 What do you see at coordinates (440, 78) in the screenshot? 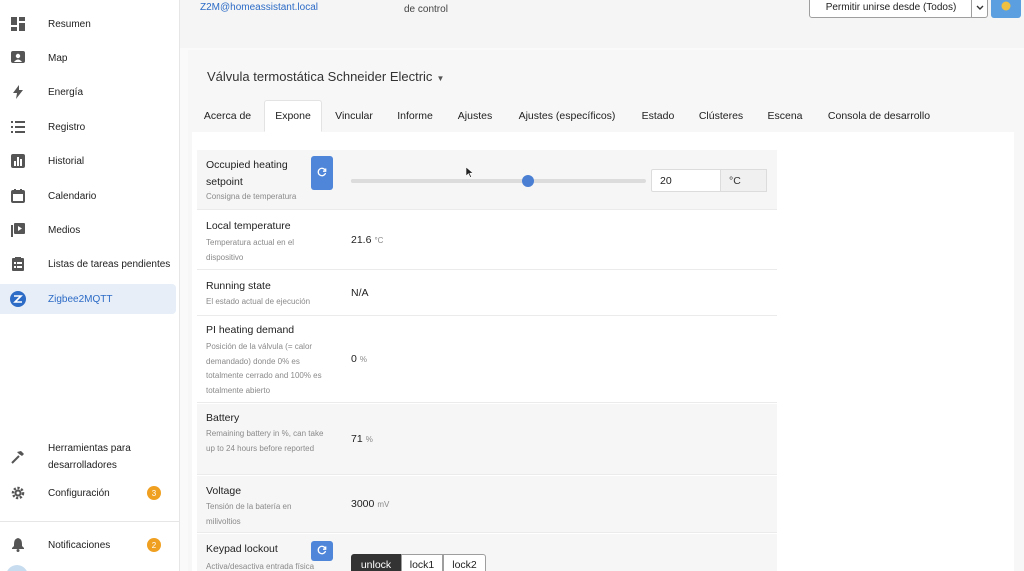
I see `chevron-down-icon: ▼` at bounding box center [440, 78].